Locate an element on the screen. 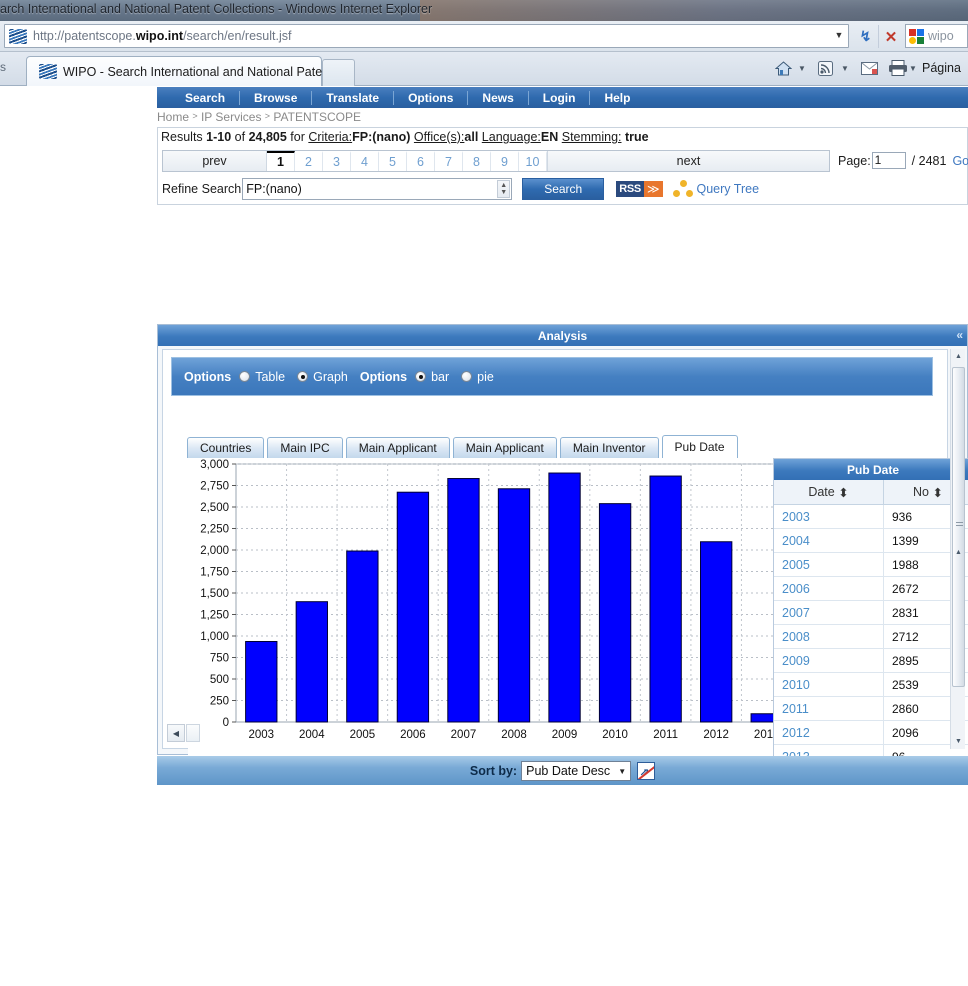 This screenshot has height=986, width=968. total-pages: / 2481 is located at coordinates (929, 160).